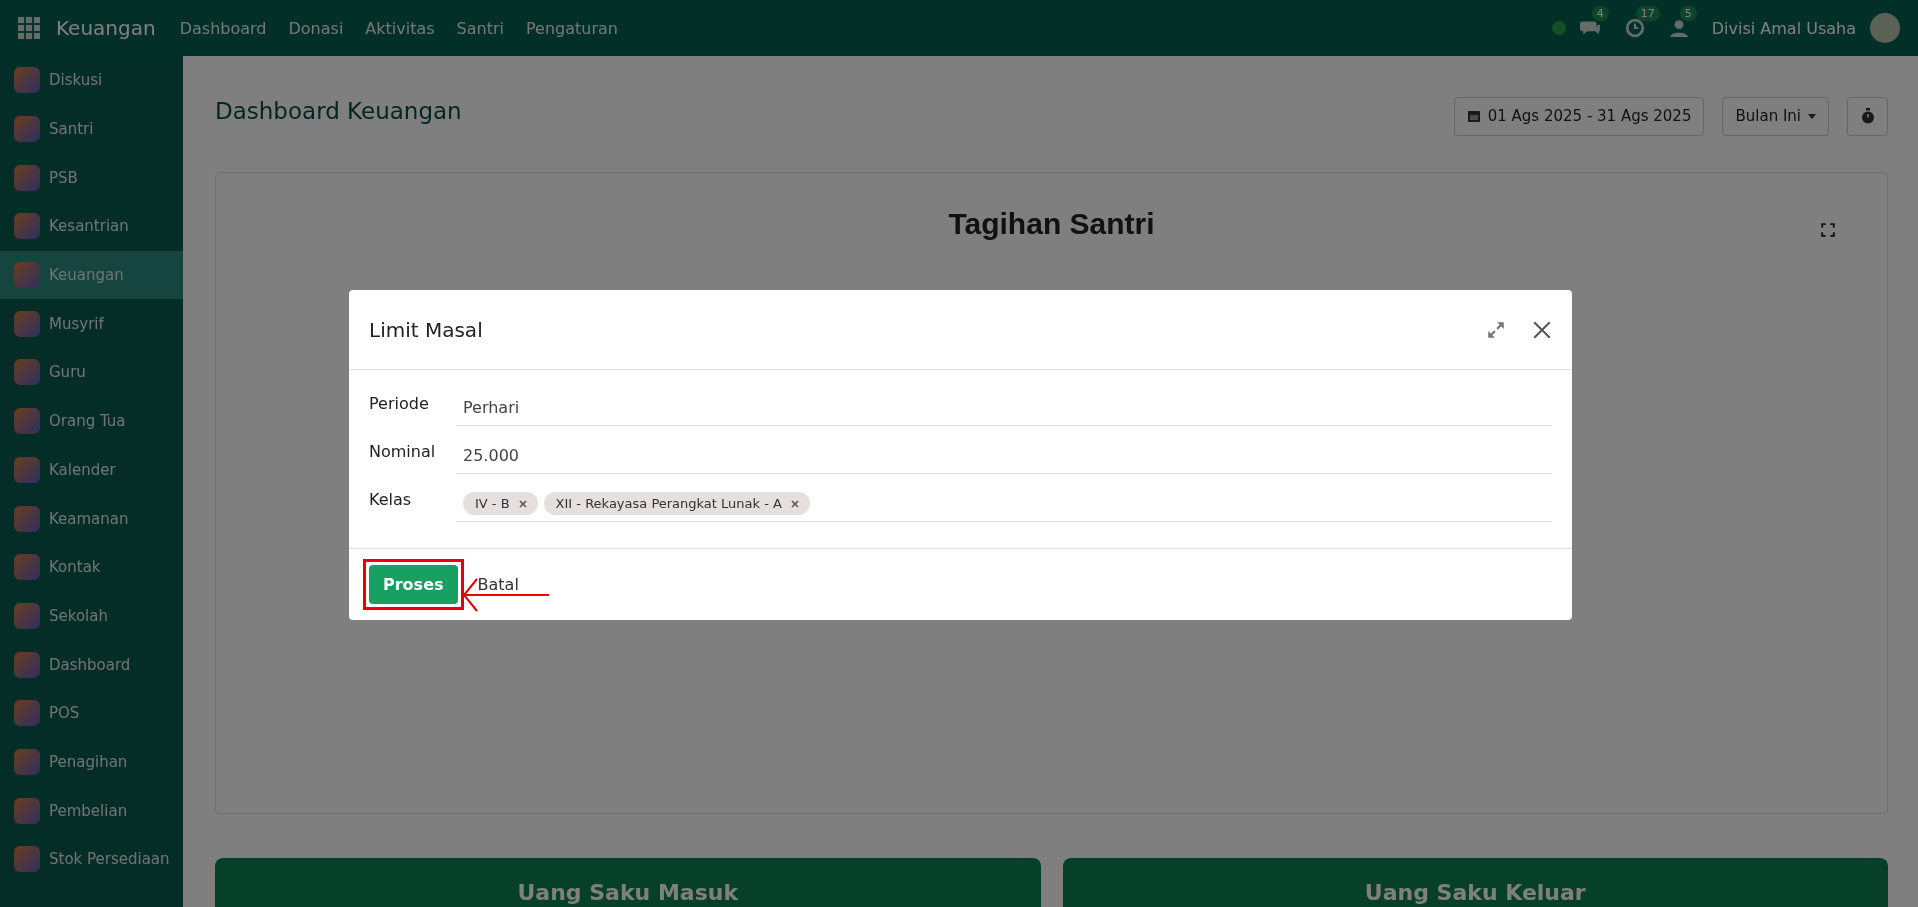  Describe the element at coordinates (628, 892) in the screenshot. I see `card-title: Uang Saku Masuk` at that location.